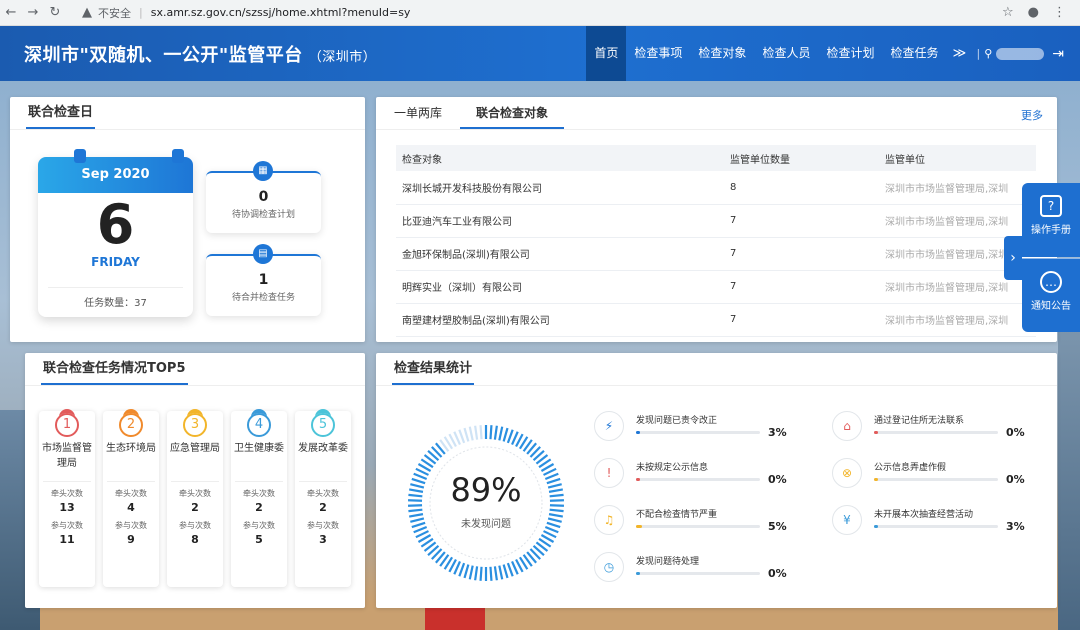  What do you see at coordinates (1051, 295) in the screenshot?
I see `notice-button: … 通知公告` at bounding box center [1051, 295].